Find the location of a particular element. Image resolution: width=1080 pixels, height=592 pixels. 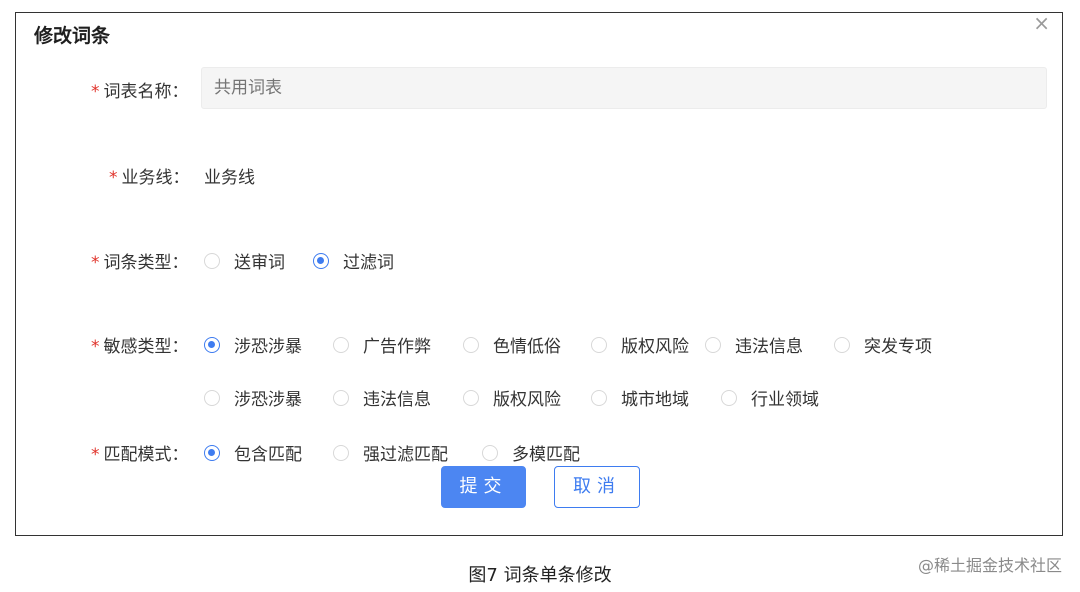

radio-sensitive-type-8: 版权风险 is located at coordinates (512, 397).